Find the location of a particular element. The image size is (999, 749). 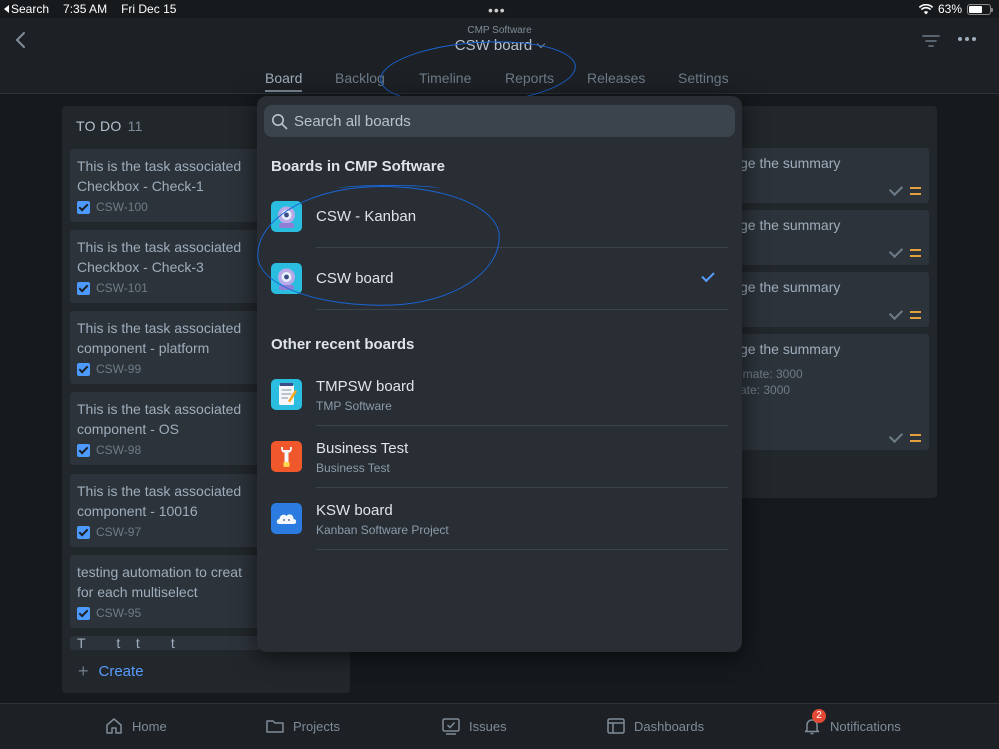

tab-releases: Releases is located at coordinates (616, 78).